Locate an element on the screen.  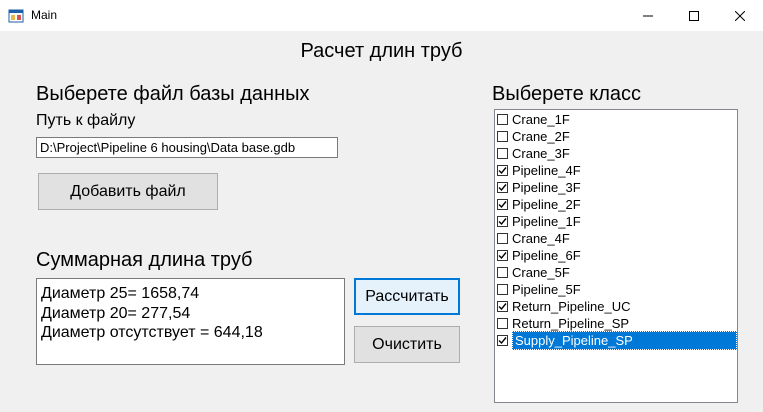
class-list-item: Pipeline_6F is located at coordinates (616, 255).